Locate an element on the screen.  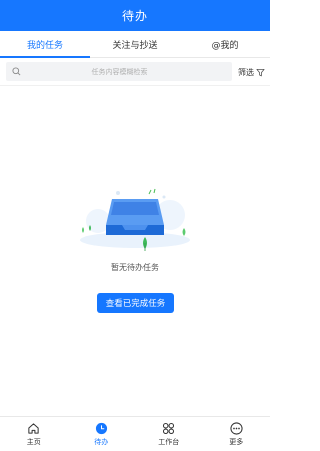
bottom-nav: 主页 待办 工作台 更多 is located at coordinates (135, 433).